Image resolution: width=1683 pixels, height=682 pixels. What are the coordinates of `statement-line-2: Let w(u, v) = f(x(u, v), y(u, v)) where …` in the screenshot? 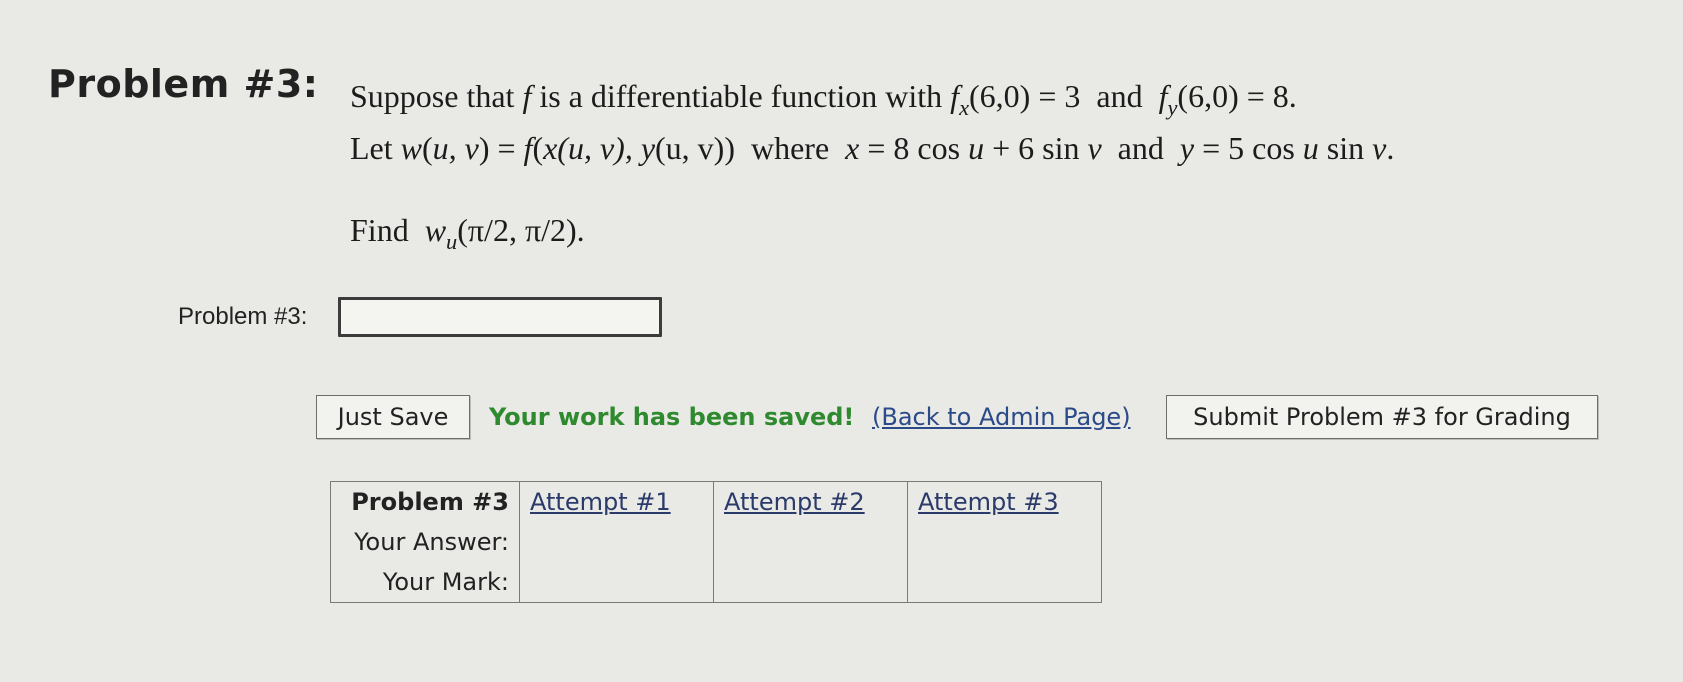 It's located at (872, 148).